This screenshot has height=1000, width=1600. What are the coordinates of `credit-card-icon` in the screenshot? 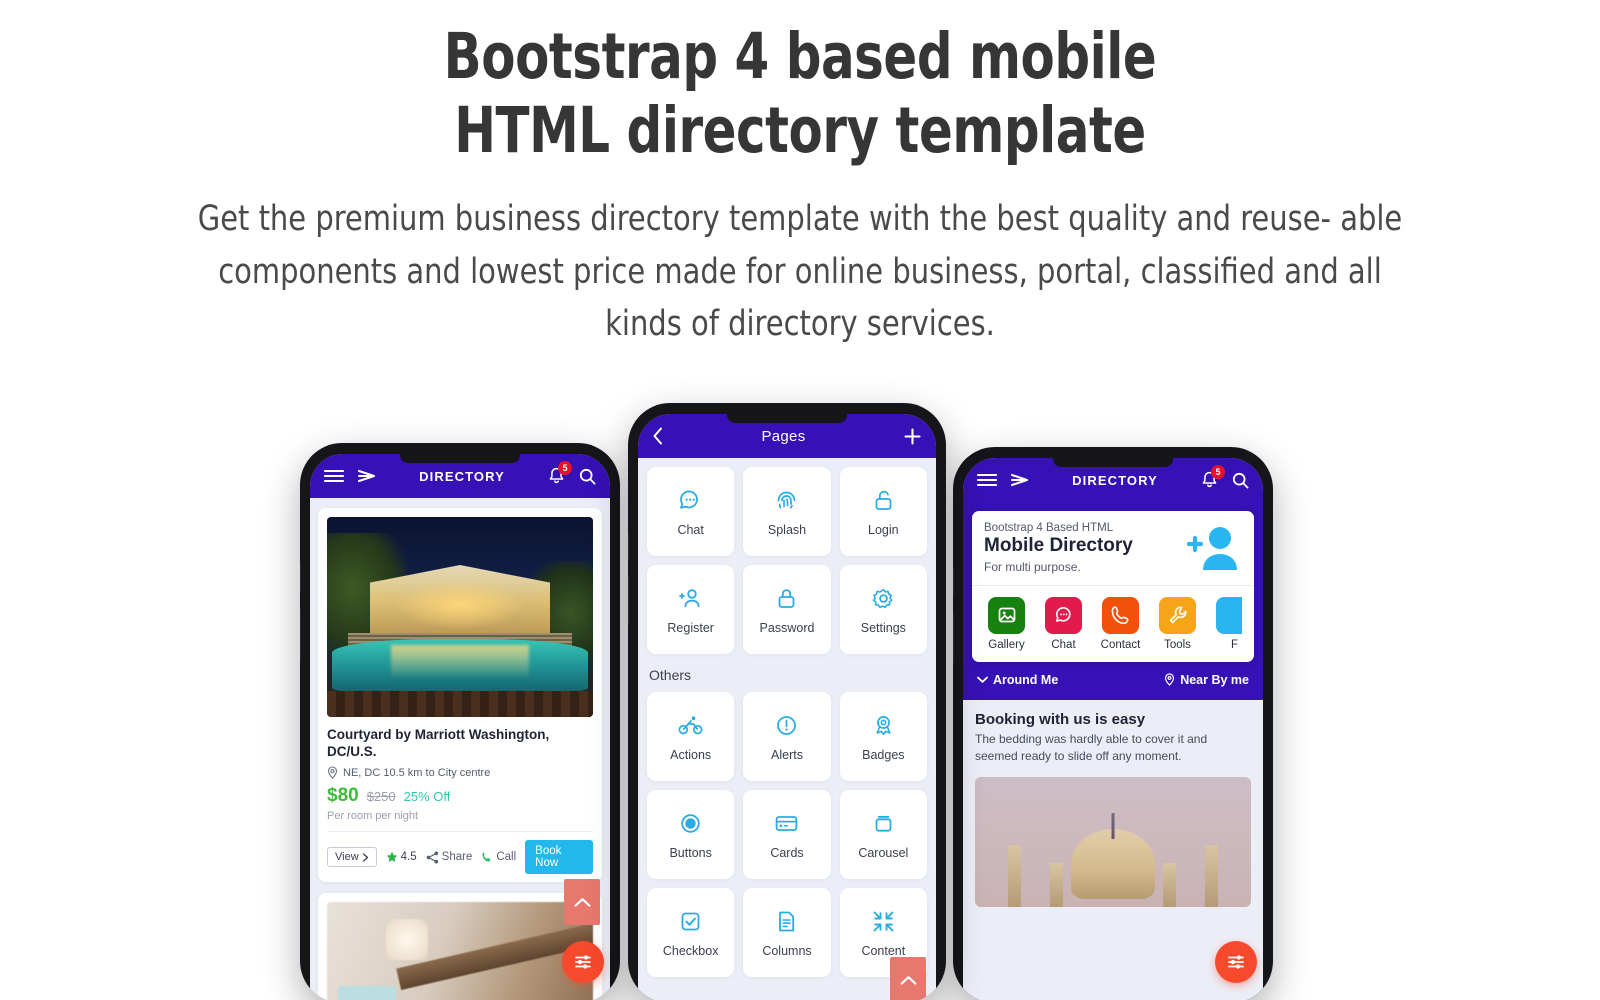 It's located at (787, 823).